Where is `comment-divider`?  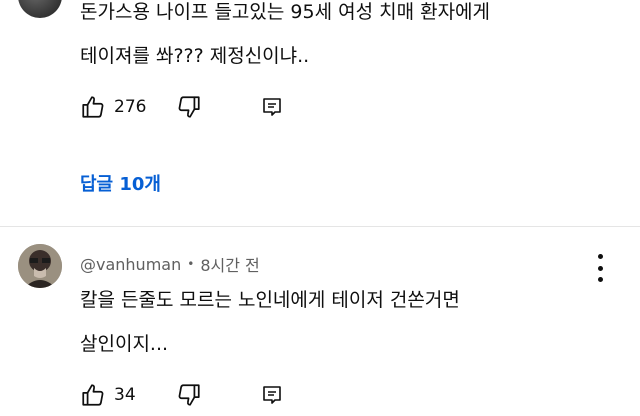 comment-divider is located at coordinates (320, 226).